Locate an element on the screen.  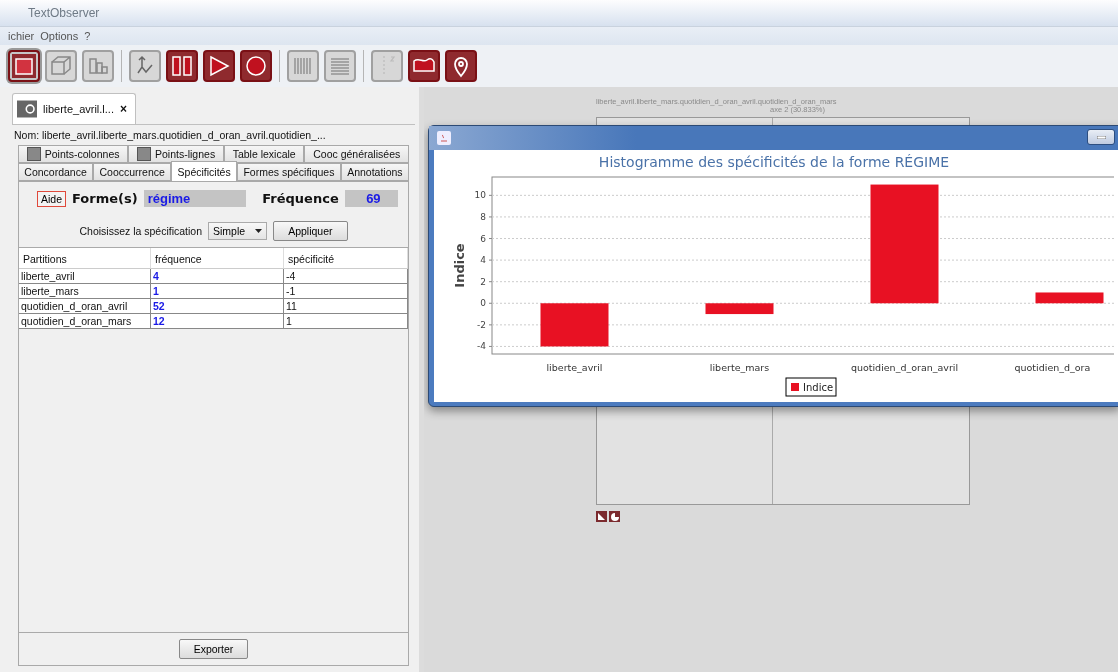
specification-select: Simple is located at coordinates (238, 231).